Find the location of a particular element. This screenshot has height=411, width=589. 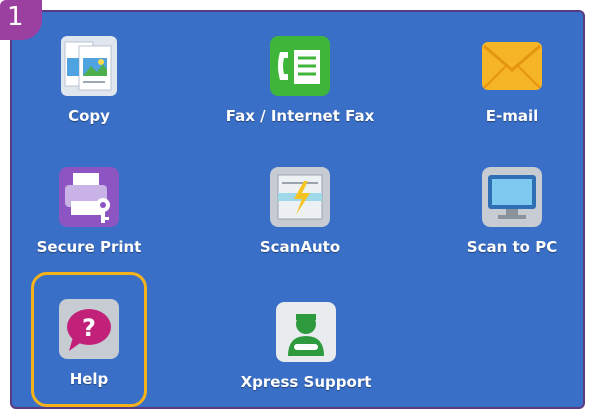

scan-to-pc-icon is located at coordinates (512, 197).